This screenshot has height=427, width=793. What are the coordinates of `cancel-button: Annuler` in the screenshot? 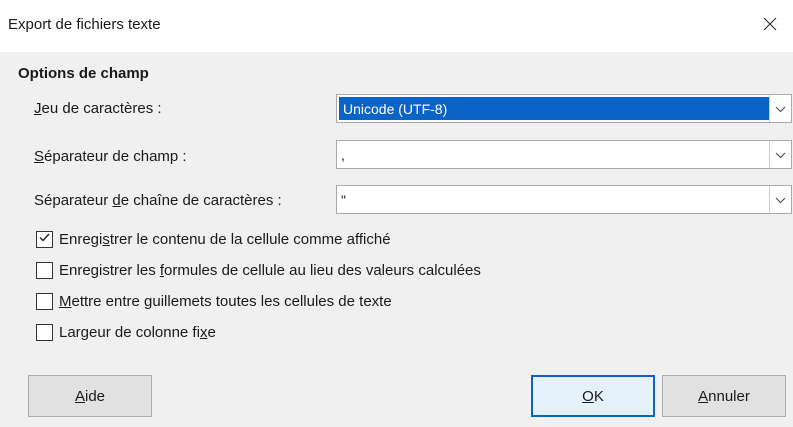 It's located at (724, 396).